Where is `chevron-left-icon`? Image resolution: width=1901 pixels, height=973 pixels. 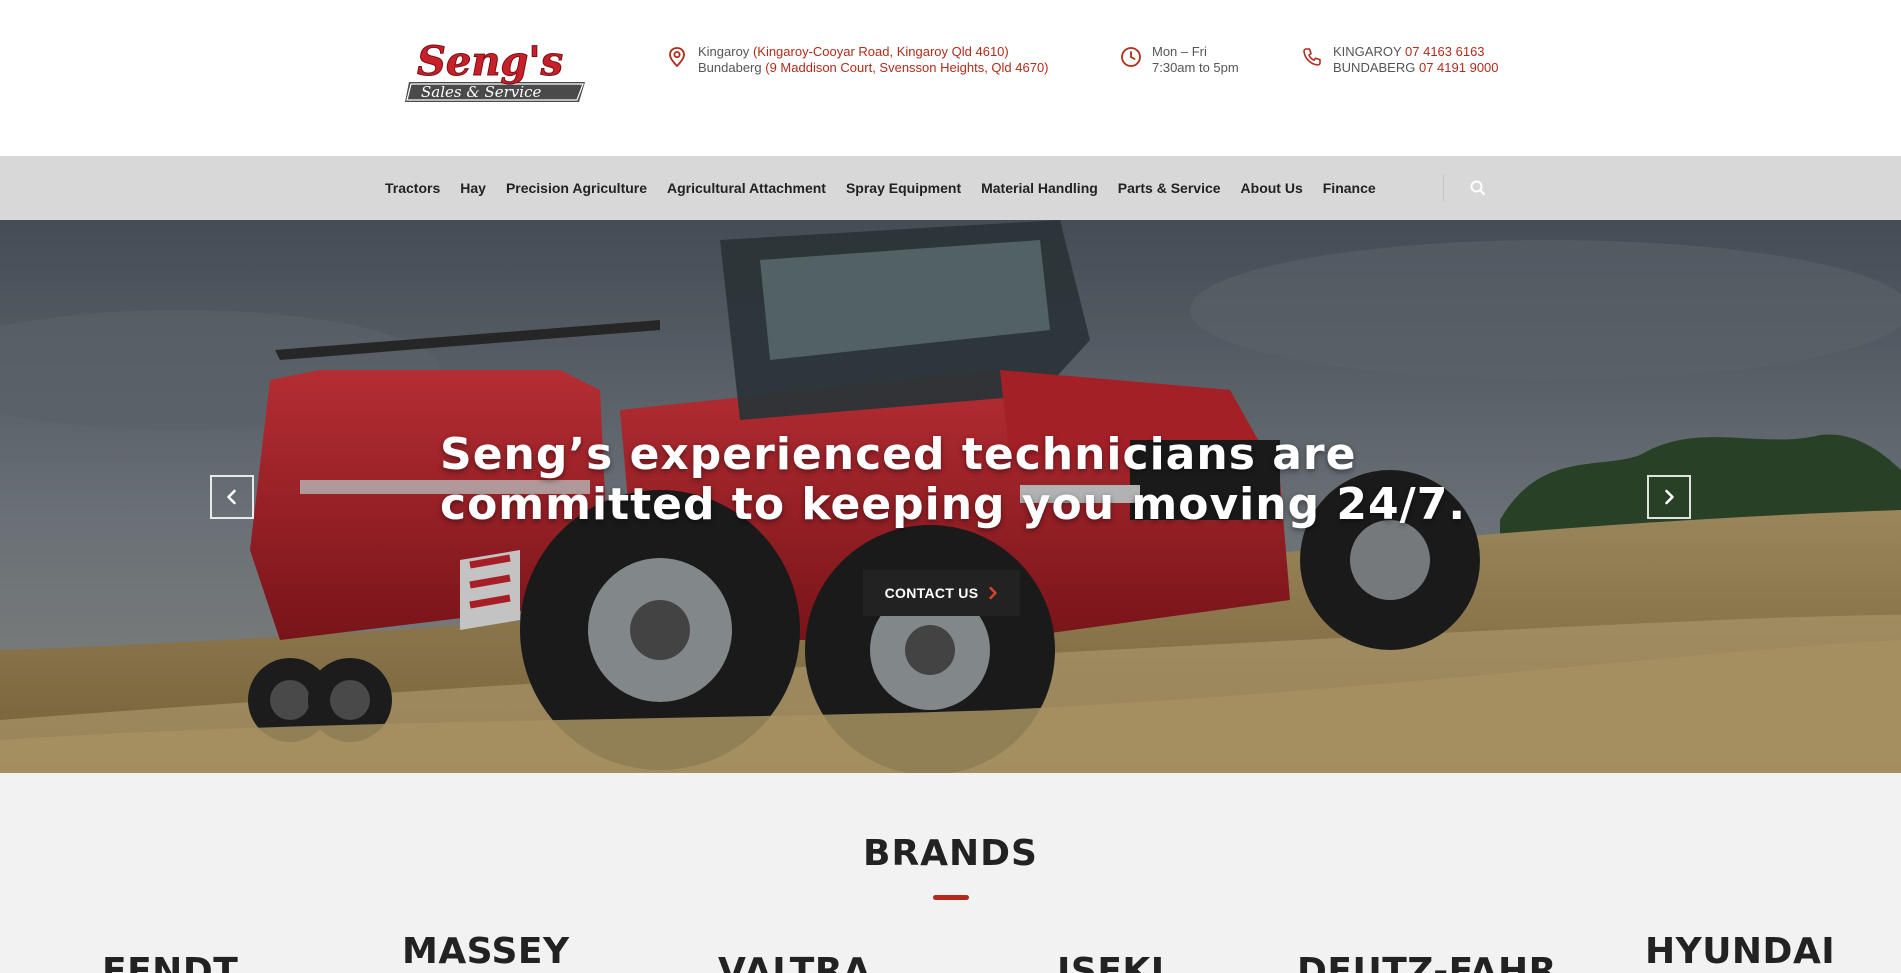
chevron-left-icon is located at coordinates (231, 497).